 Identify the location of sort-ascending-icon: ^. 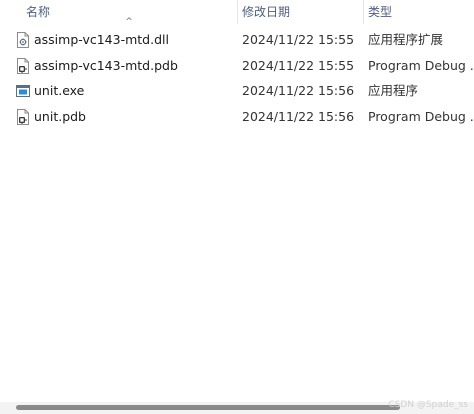
(129, 22).